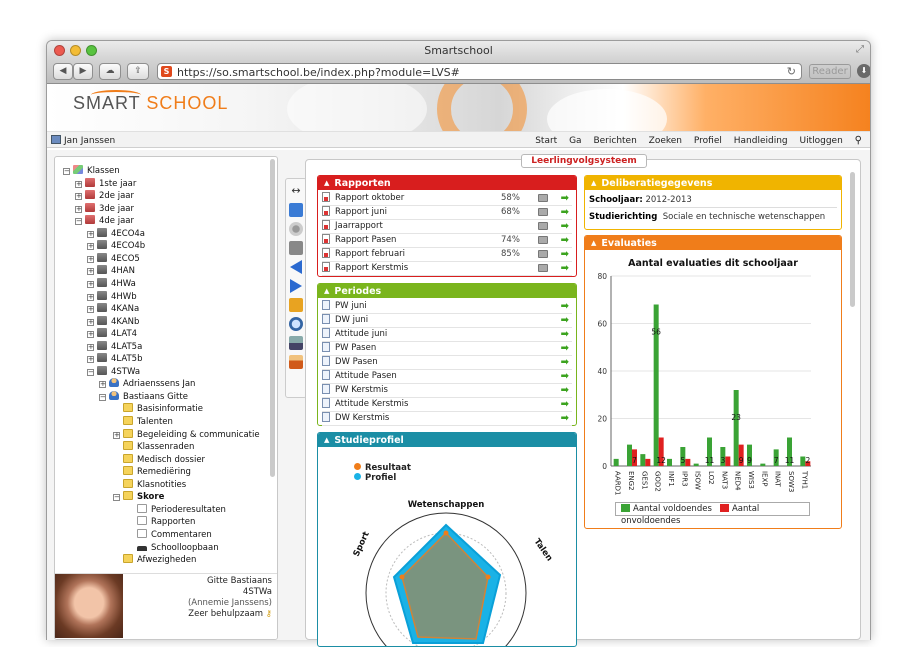 This screenshot has height=647, width=920. What do you see at coordinates (104, 221) in the screenshot?
I see `tree-year: − 4de jaar` at bounding box center [104, 221].